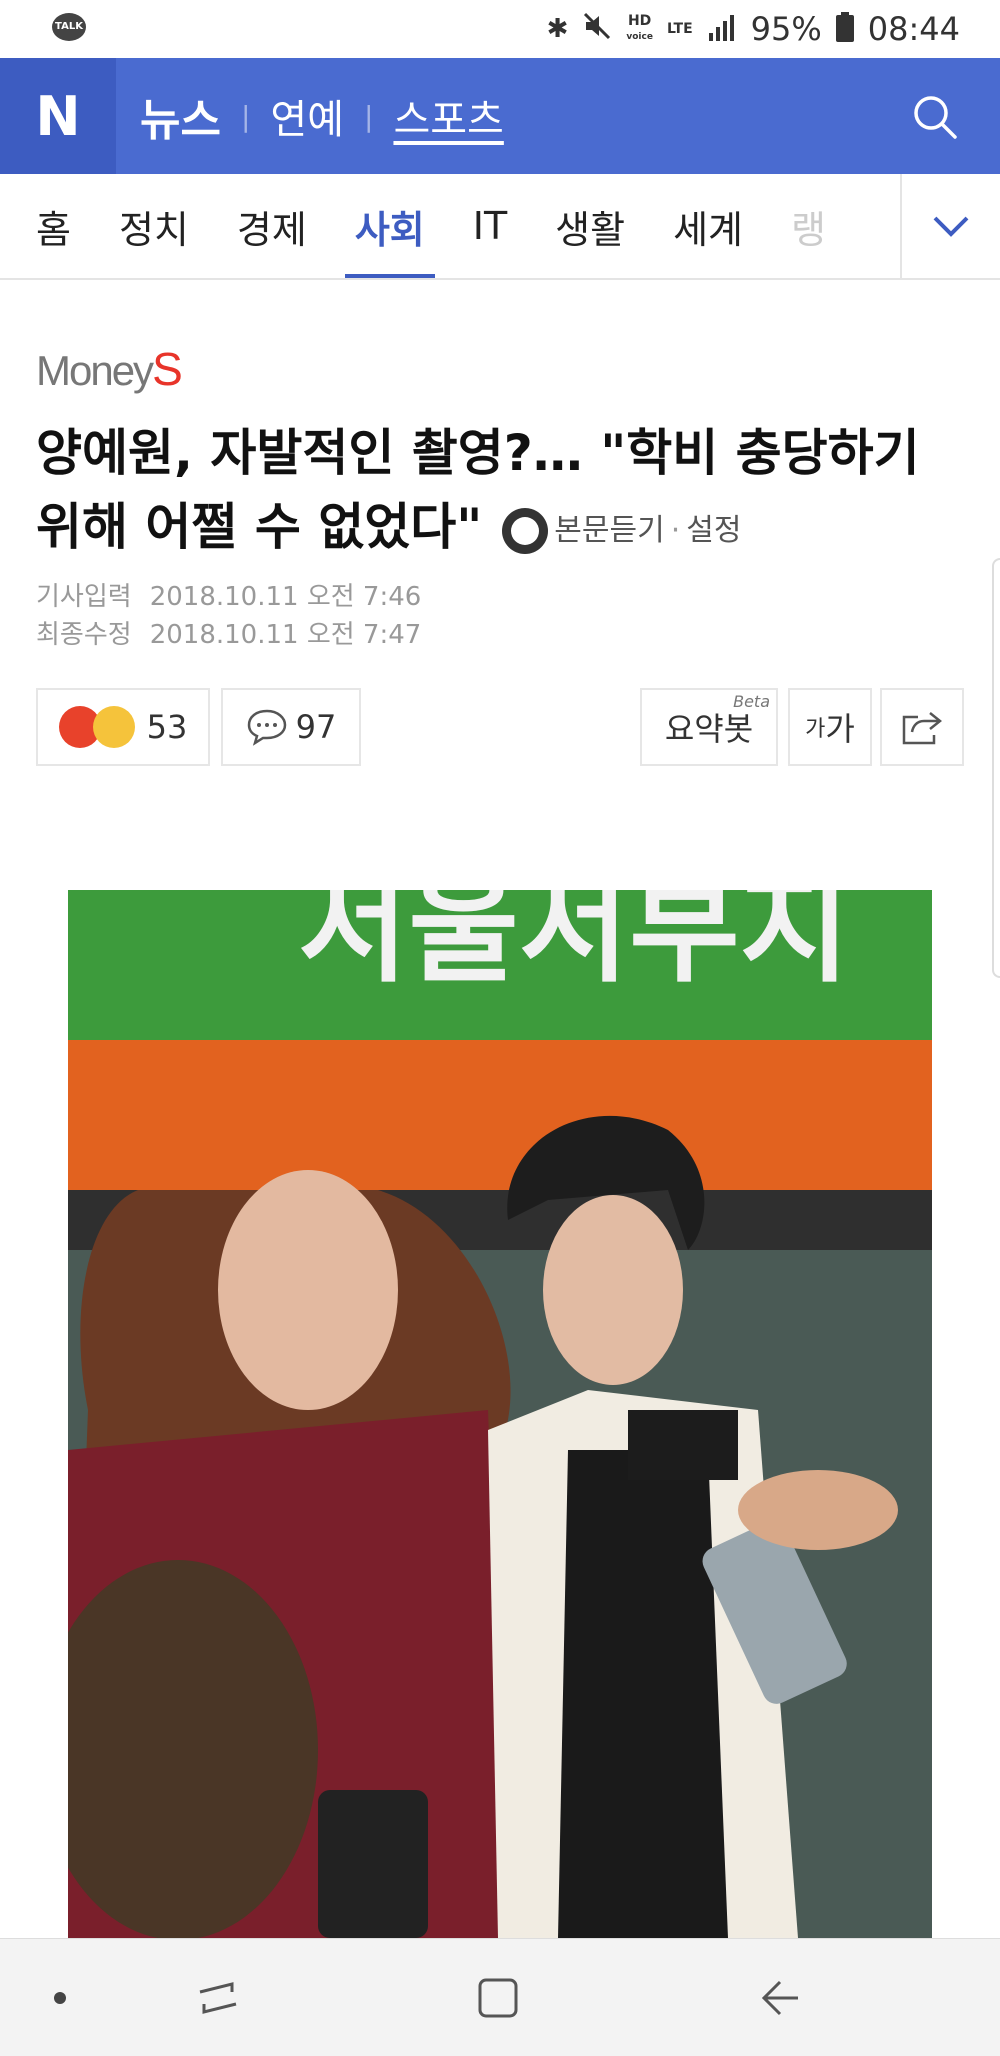 The image size is (1000, 2056). Describe the element at coordinates (47, 226) in the screenshot. I see `tab-home: 홈` at that location.